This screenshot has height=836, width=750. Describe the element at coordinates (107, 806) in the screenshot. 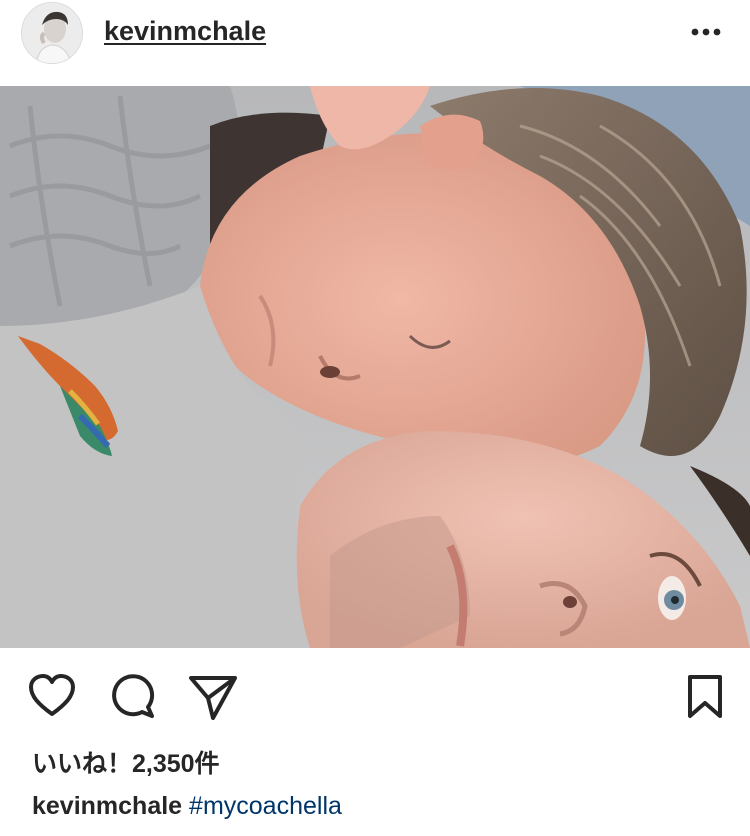

I see `caption-username: kevinmchale` at that location.